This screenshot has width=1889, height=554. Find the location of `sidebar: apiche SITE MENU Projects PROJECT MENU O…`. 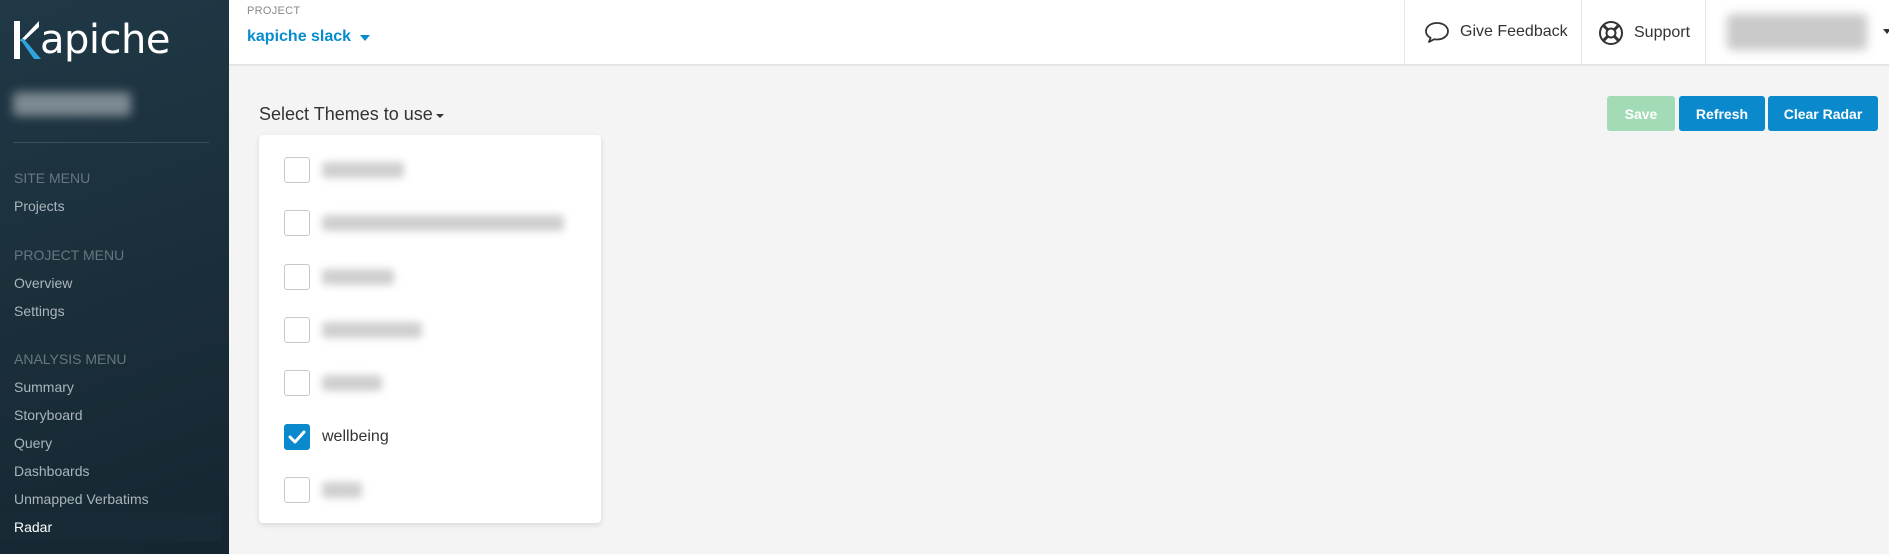

sidebar: apiche SITE MENU Projects PROJECT MENU O… is located at coordinates (114, 277).